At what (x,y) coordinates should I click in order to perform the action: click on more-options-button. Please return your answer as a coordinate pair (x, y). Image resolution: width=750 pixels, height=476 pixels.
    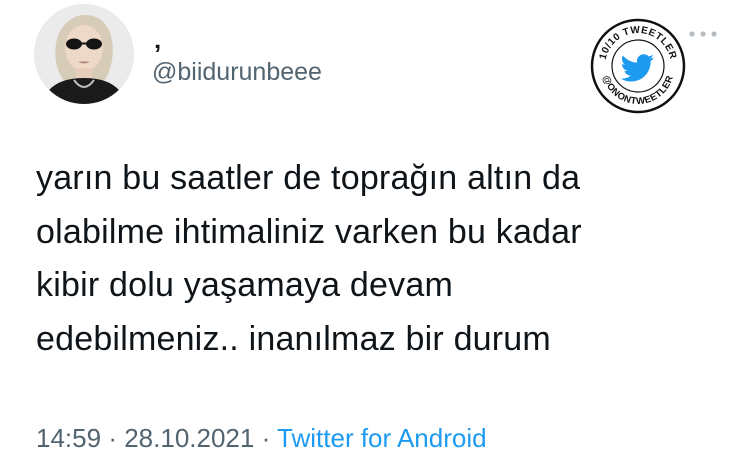
    Looking at the image, I should click on (704, 34).